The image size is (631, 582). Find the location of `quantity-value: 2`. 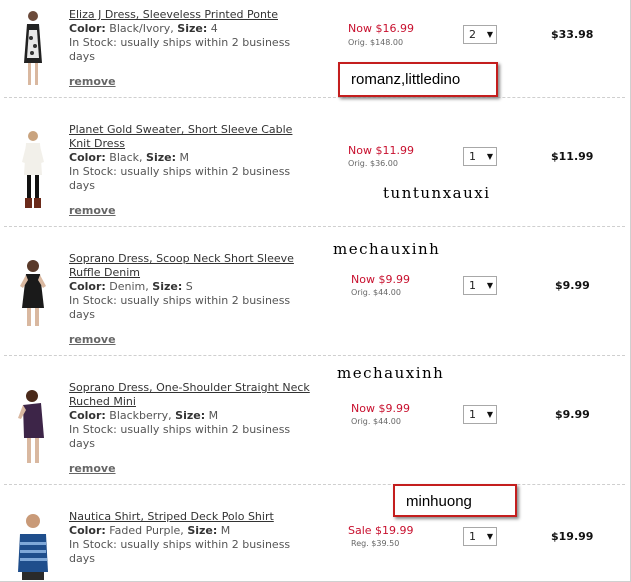

quantity-value: 2 is located at coordinates (472, 34).